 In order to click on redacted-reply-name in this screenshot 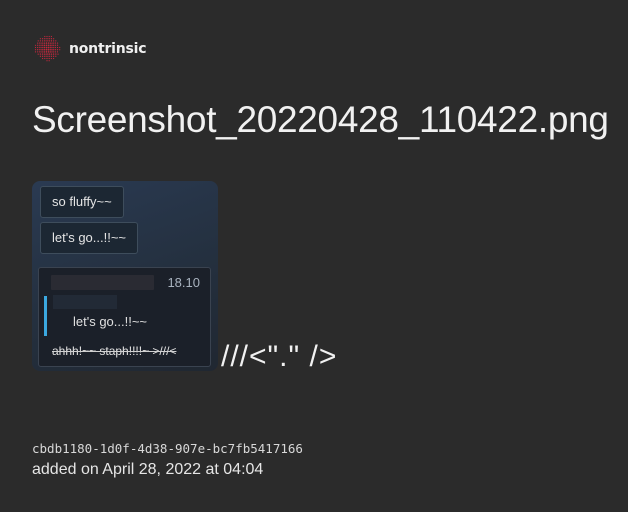, I will do `click(85, 302)`.